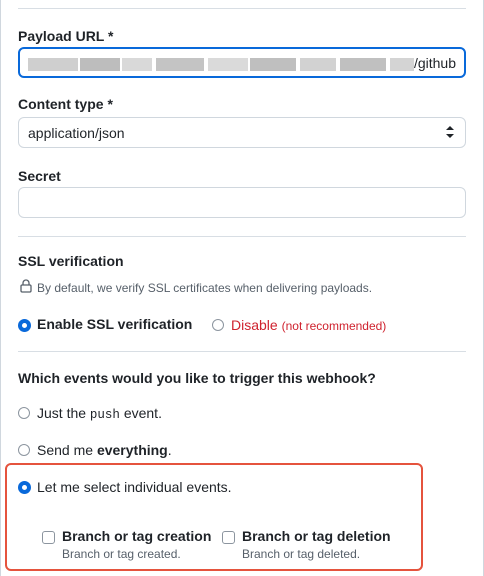  Describe the element at coordinates (67, 450) in the screenshot. I see `events-everything-prefix: Send me` at that location.